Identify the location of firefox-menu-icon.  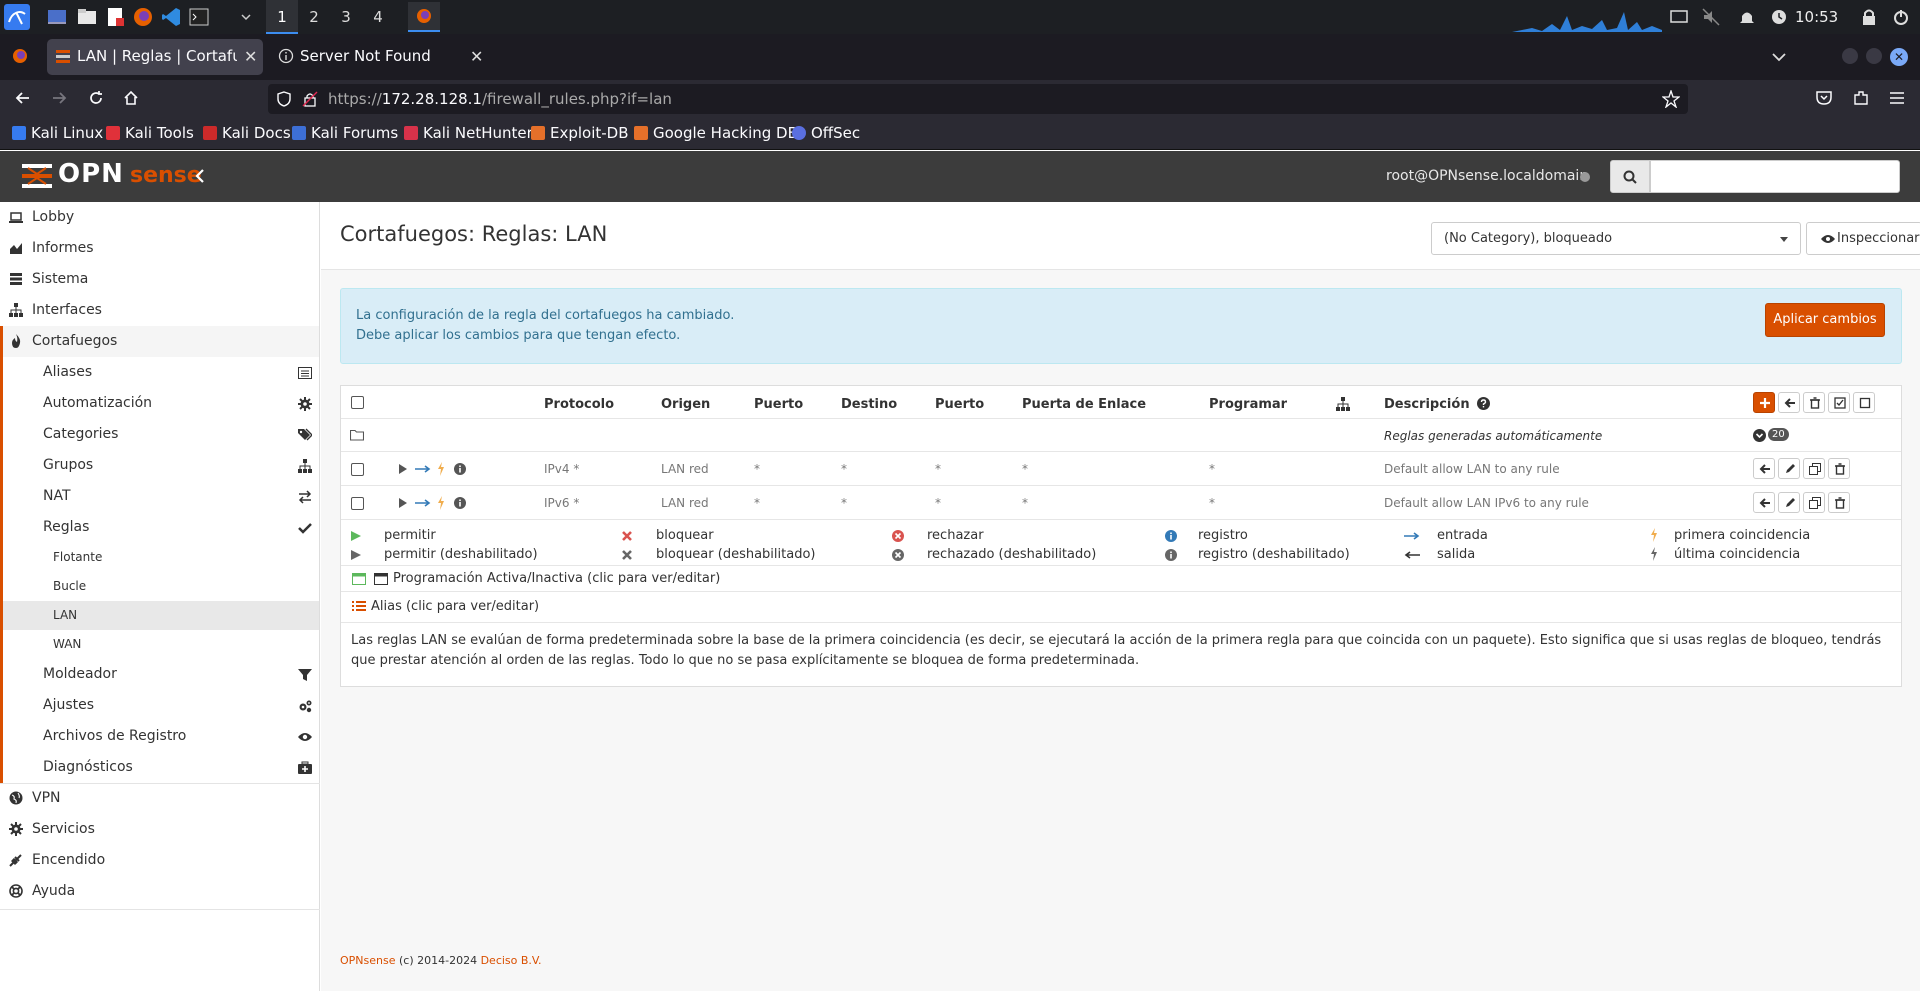
(21, 57).